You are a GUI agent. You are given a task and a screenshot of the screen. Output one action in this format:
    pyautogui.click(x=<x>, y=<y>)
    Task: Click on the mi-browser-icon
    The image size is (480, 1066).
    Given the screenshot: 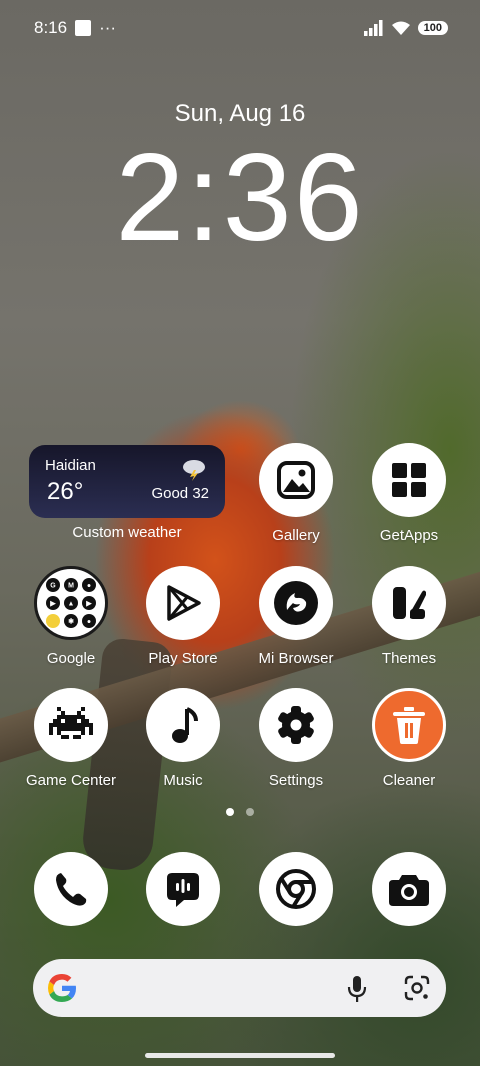 What is the action you would take?
    pyautogui.click(x=296, y=603)
    